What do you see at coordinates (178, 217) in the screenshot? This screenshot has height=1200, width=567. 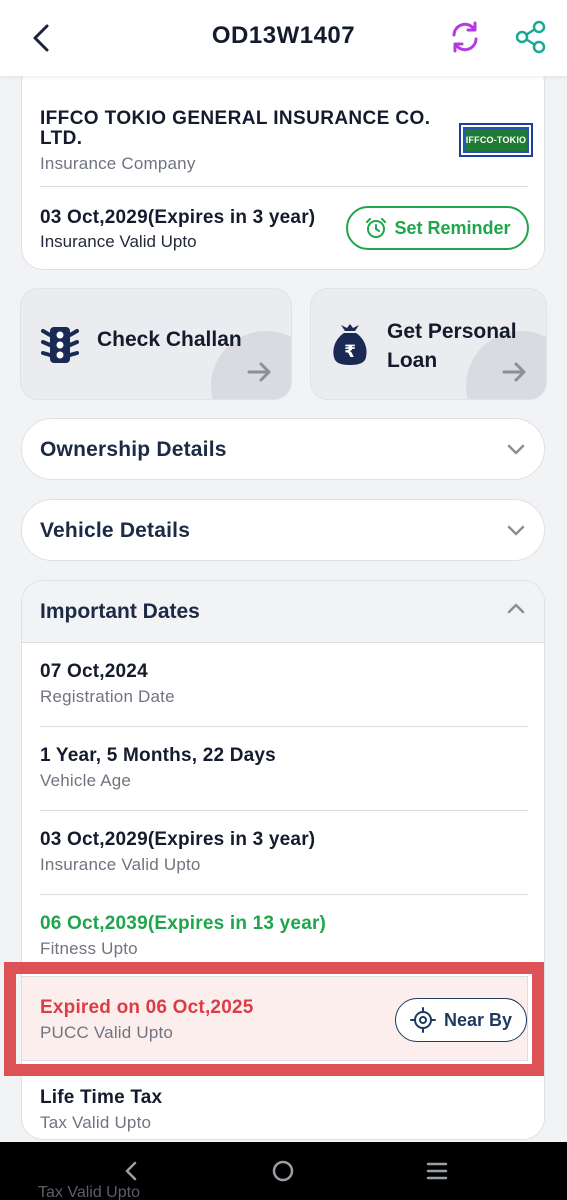 I see `insurance-valid-date: 03 Oct,2029(Expires in 3 year)` at bounding box center [178, 217].